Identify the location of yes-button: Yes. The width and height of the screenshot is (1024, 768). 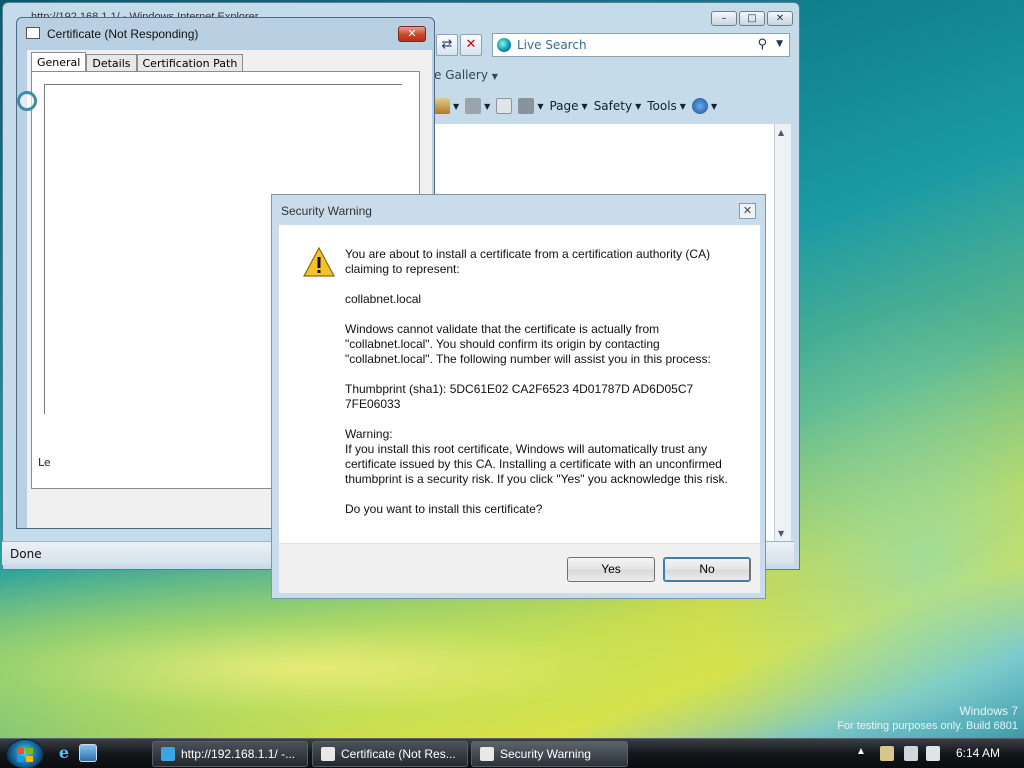
(611, 569).